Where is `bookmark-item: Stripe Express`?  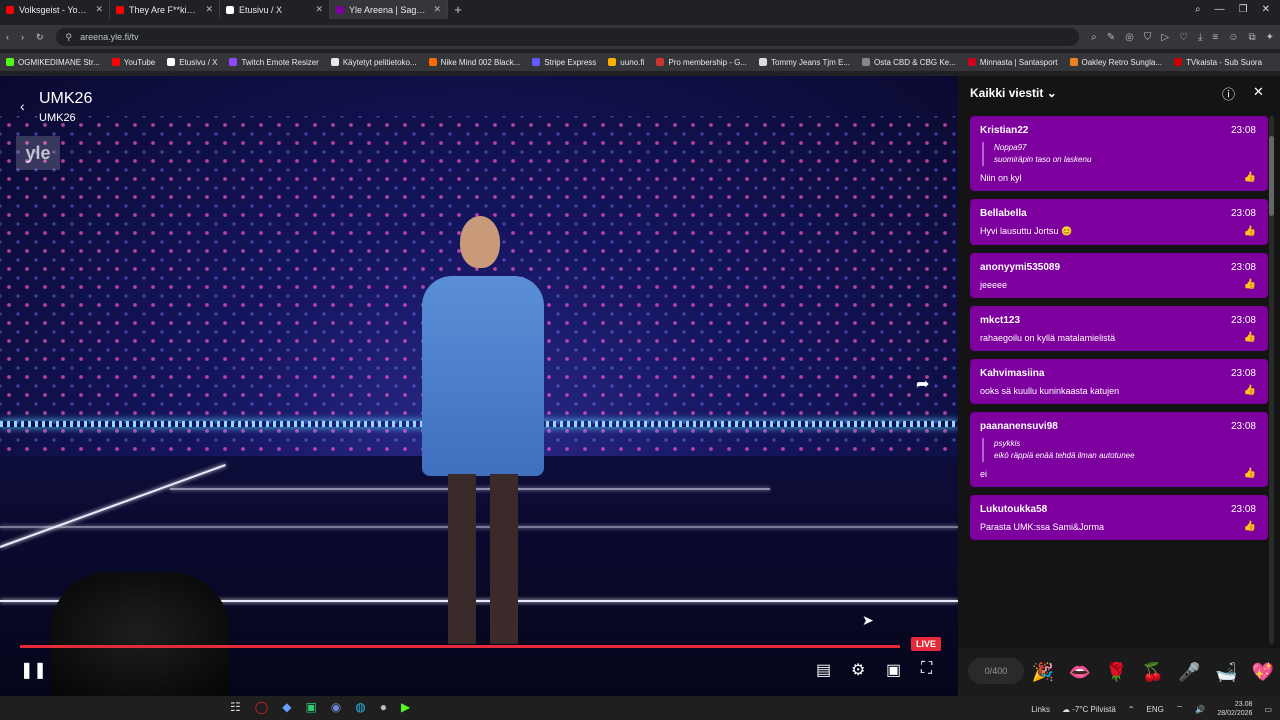 bookmark-item: Stripe Express is located at coordinates (564, 62).